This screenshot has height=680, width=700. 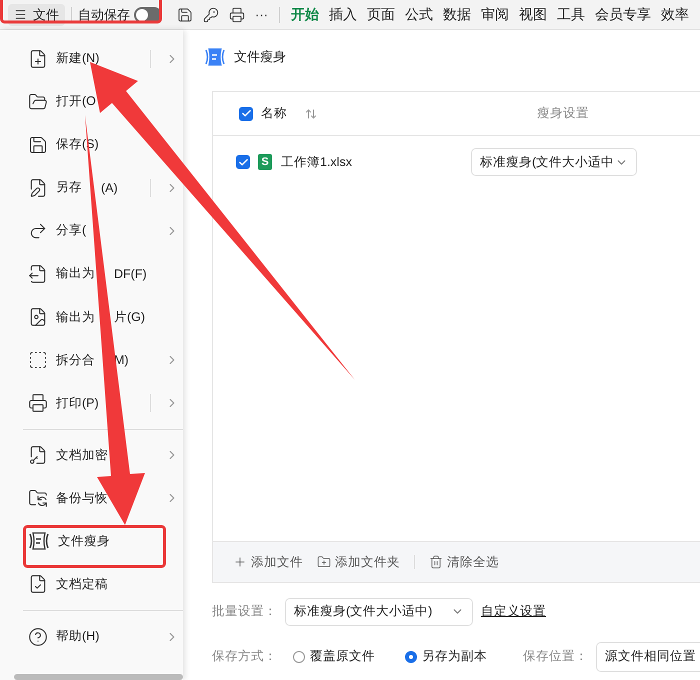 What do you see at coordinates (379, 612) in the screenshot?
I see `batch-select: 标准瘦身(文件大小适中)` at bounding box center [379, 612].